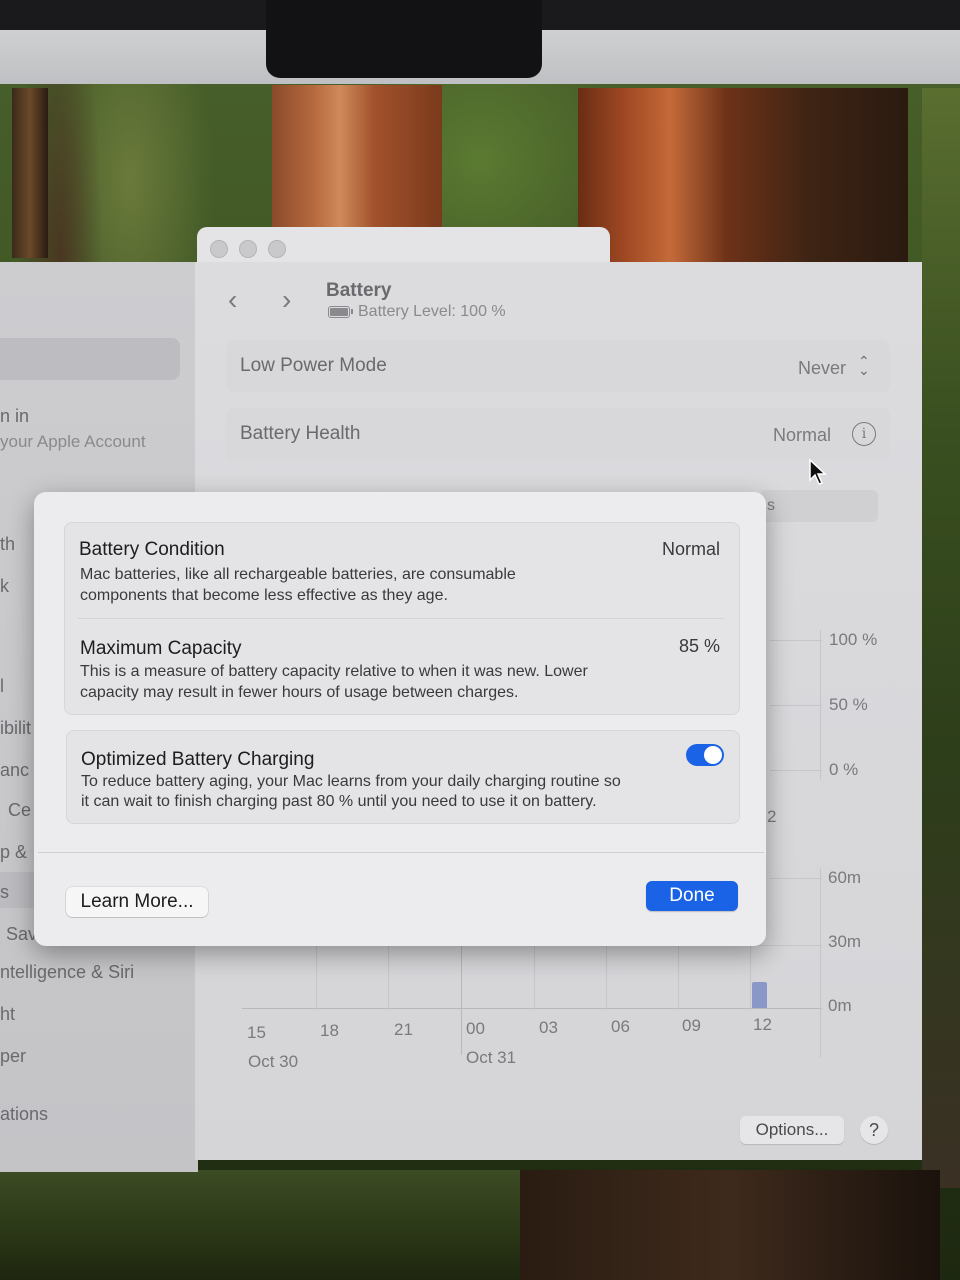  What do you see at coordinates (874, 1130) in the screenshot?
I see `help-button: ?` at bounding box center [874, 1130].